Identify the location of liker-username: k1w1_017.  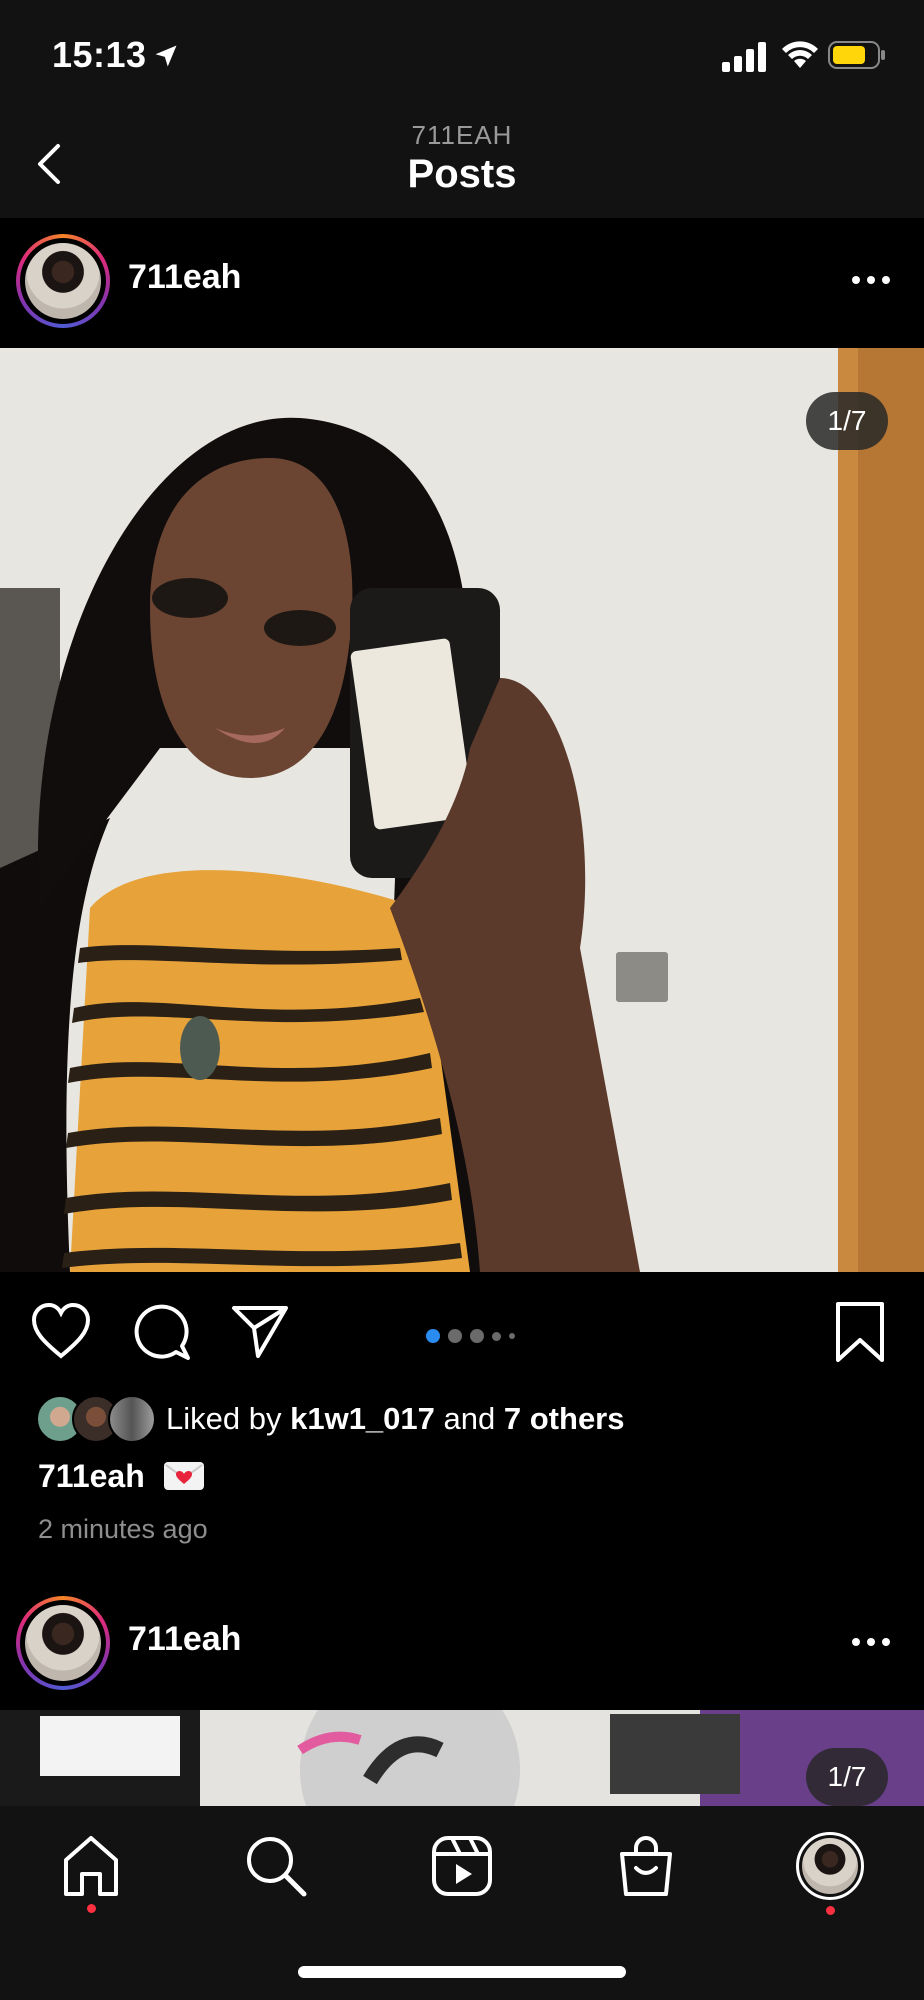
(362, 1418).